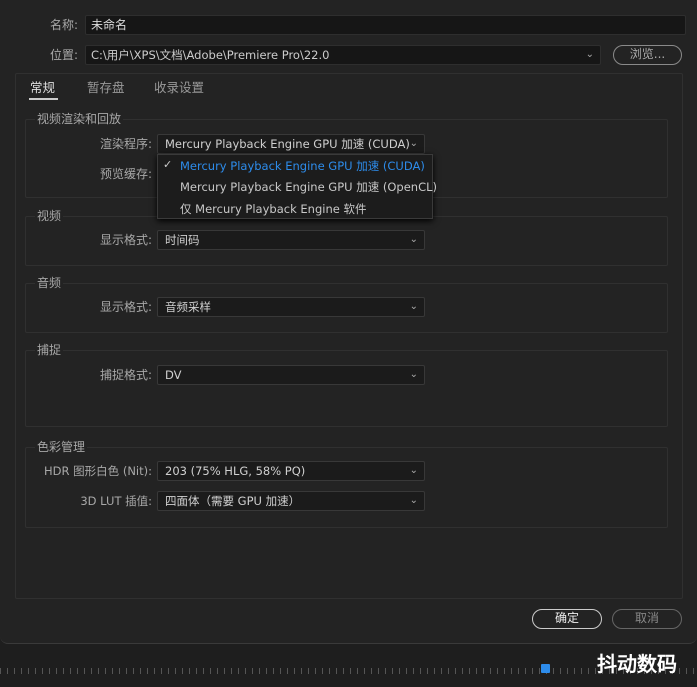  What do you see at coordinates (49, 282) in the screenshot?
I see `audio-group-title: 音频` at bounding box center [49, 282].